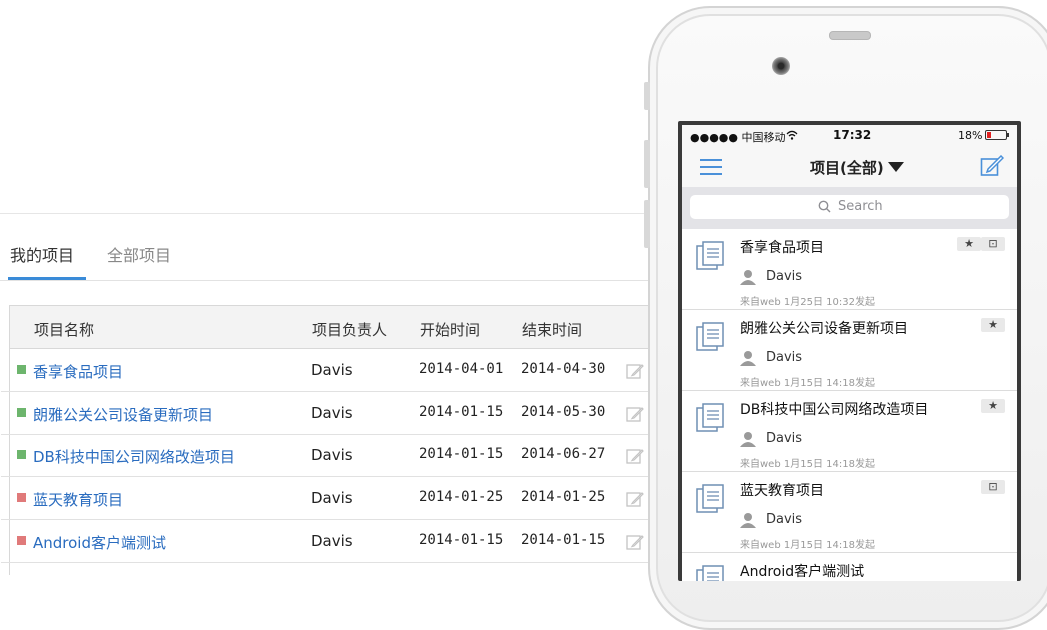 Image resolution: width=1047 pixels, height=630 pixels. What do you see at coordinates (647, 96) in the screenshot?
I see `mute-switch` at bounding box center [647, 96].